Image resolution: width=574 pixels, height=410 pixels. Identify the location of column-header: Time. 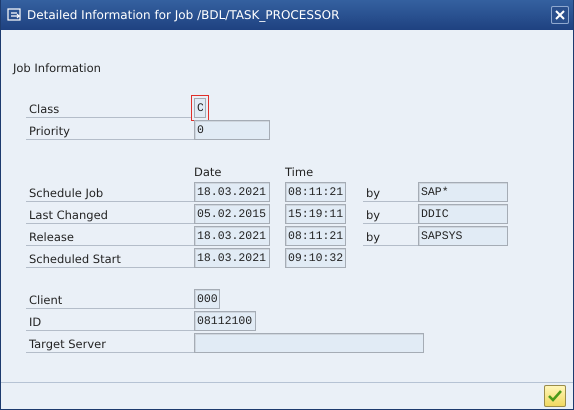
(299, 172).